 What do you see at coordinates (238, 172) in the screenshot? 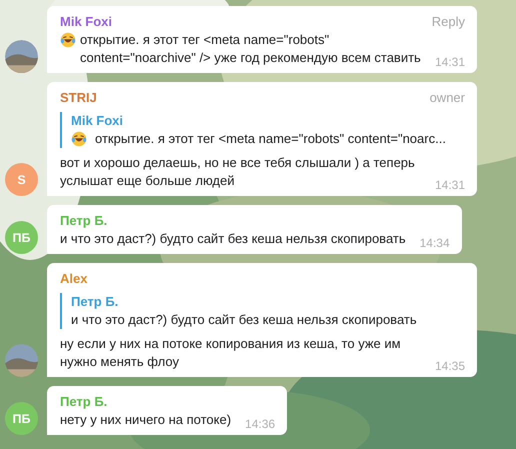
I see `message-text: вот и хорошо делаешь, но не все тебя слышали ) а теперь услышат еще больше людей` at bounding box center [238, 172].